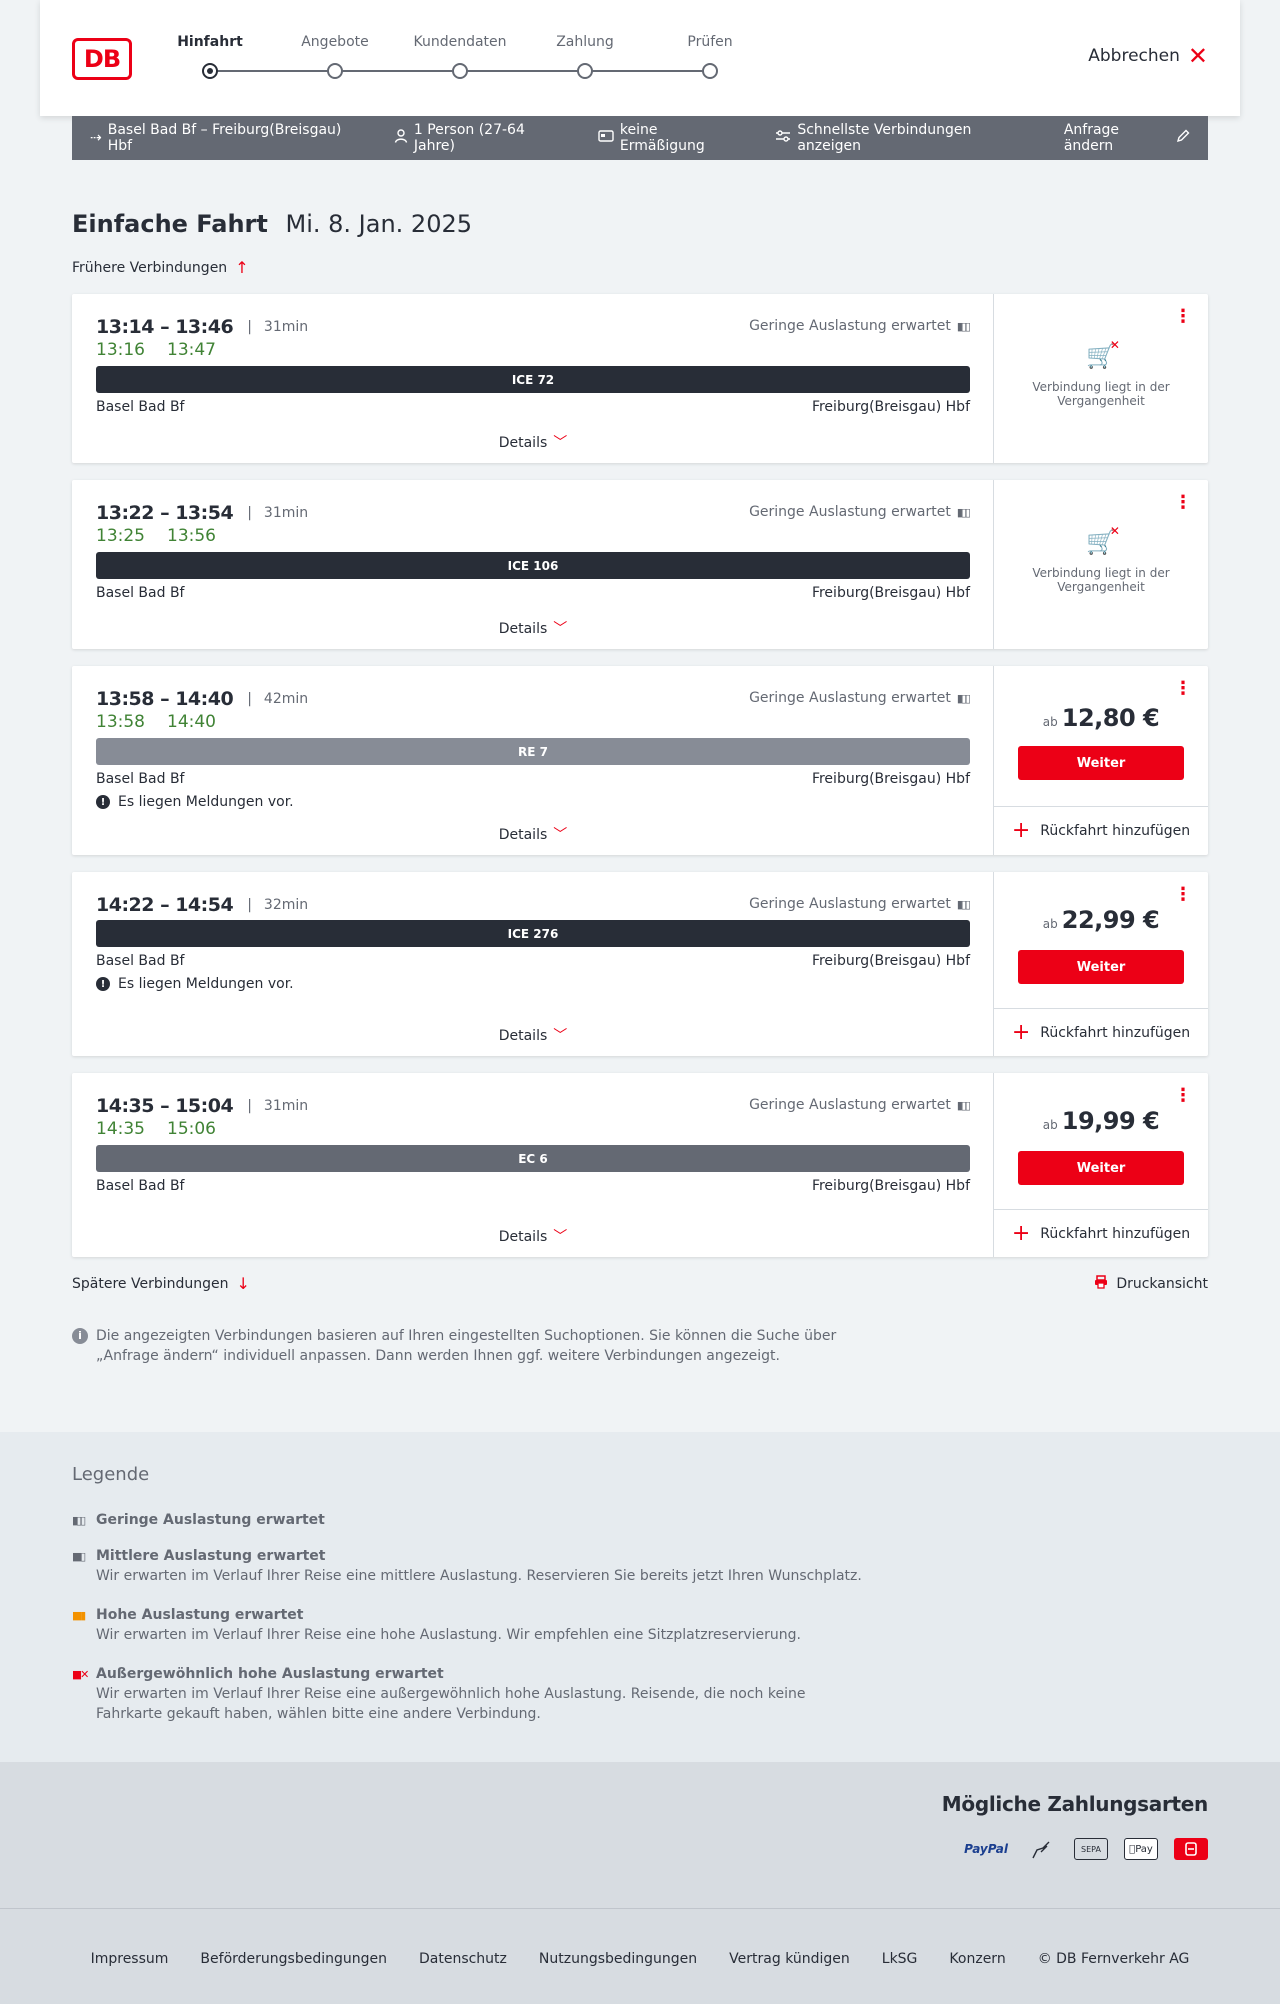 The width and height of the screenshot is (1280, 2004). What do you see at coordinates (463, 1959) in the screenshot?
I see `footer-link-datenschutz: Datenschutz` at bounding box center [463, 1959].